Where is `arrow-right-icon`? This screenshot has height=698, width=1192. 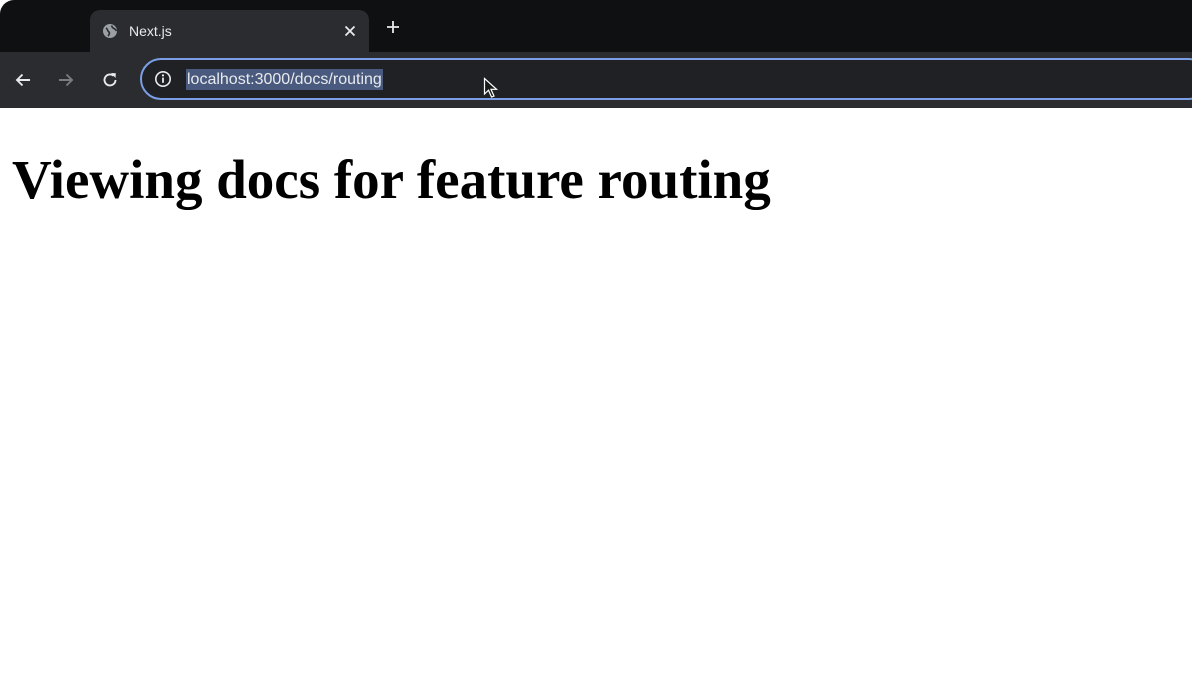
arrow-right-icon is located at coordinates (66, 80).